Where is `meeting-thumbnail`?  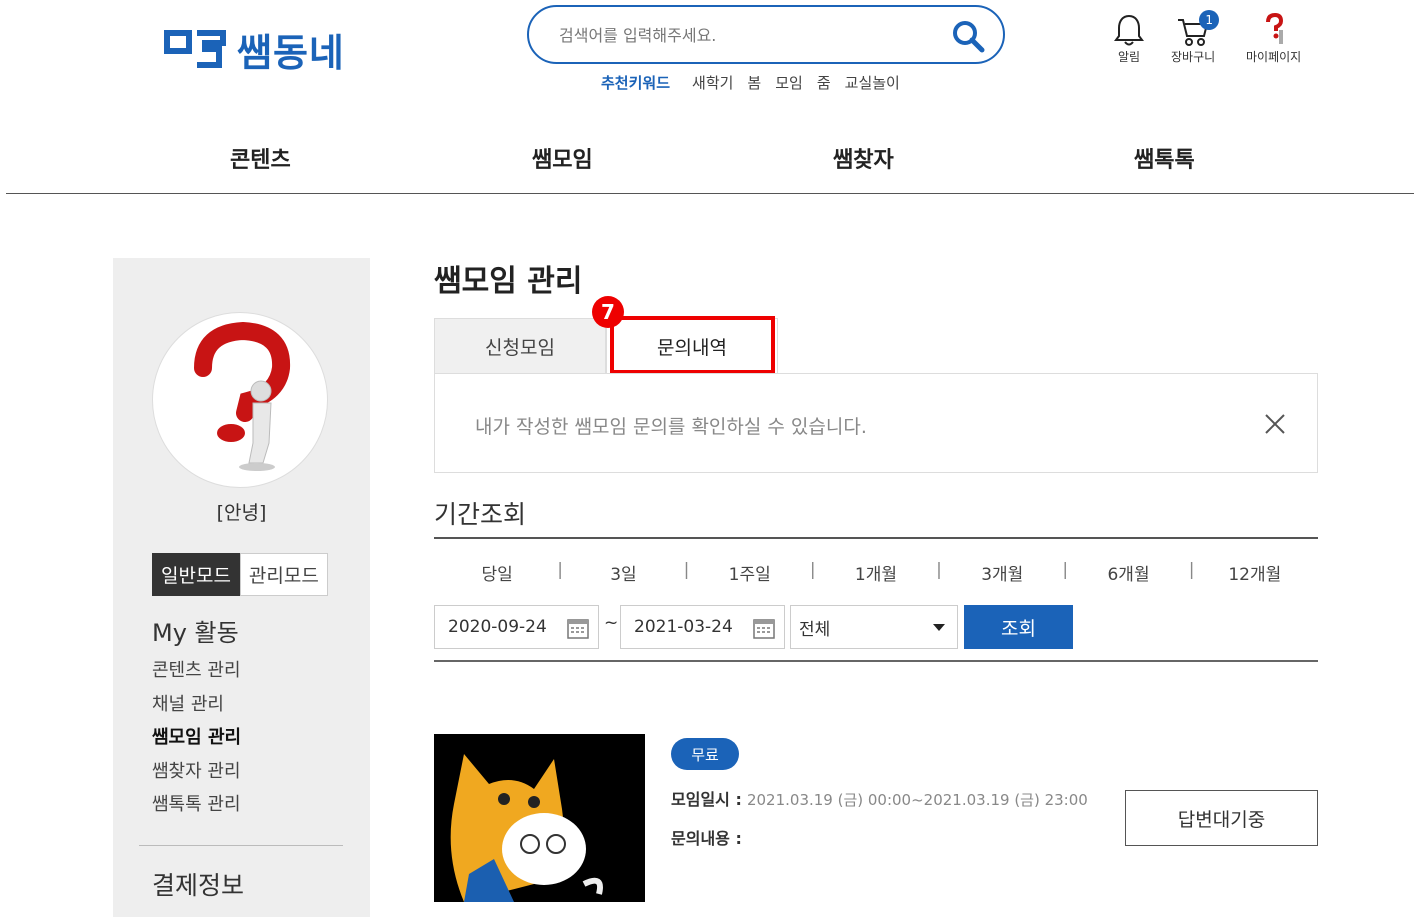
meeting-thumbnail is located at coordinates (539, 818).